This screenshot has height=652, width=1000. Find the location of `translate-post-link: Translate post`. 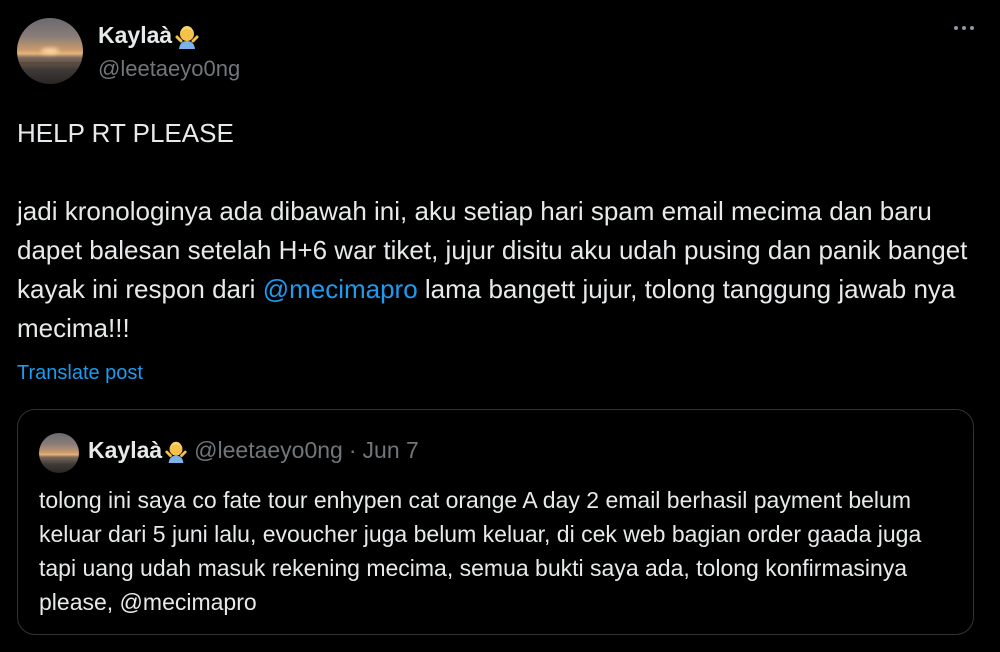

translate-post-link: Translate post is located at coordinates (80, 373).